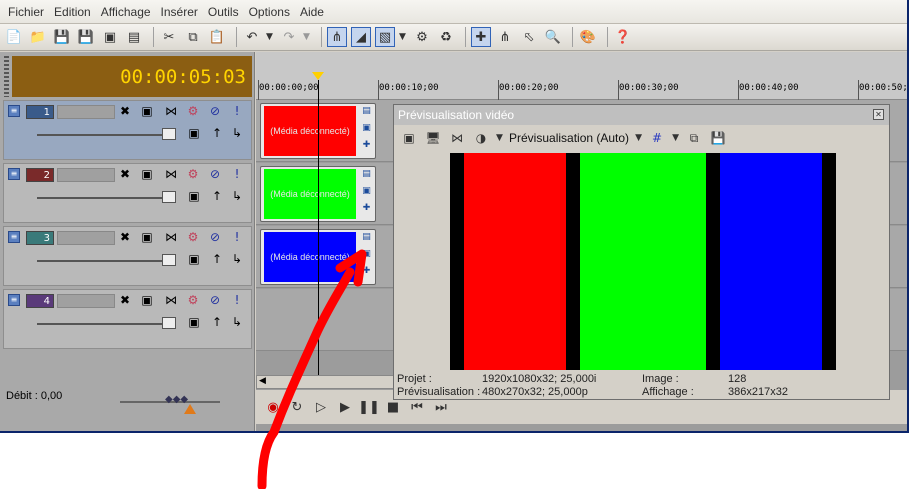  What do you see at coordinates (127, 193) in the screenshot?
I see `track-header-2: ≡ 2 ✖ ▣ ⋈ ⚙ ⊘ ! ▣ ↑ ↳` at bounding box center [127, 193].